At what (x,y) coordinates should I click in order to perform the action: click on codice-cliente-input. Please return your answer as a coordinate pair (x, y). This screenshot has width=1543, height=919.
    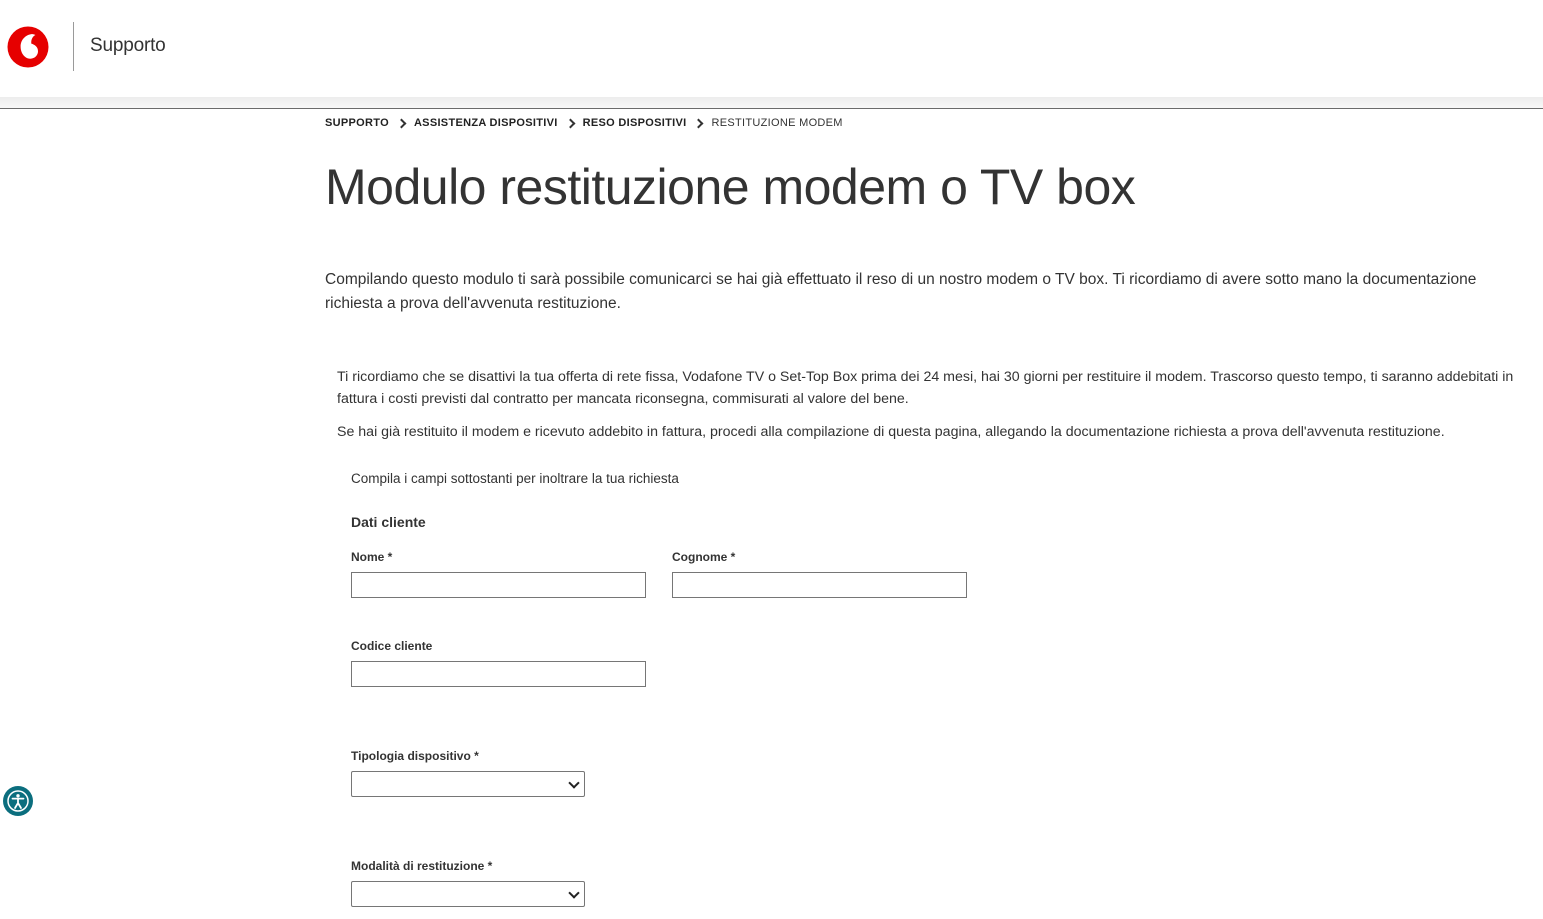
    Looking at the image, I should click on (498, 674).